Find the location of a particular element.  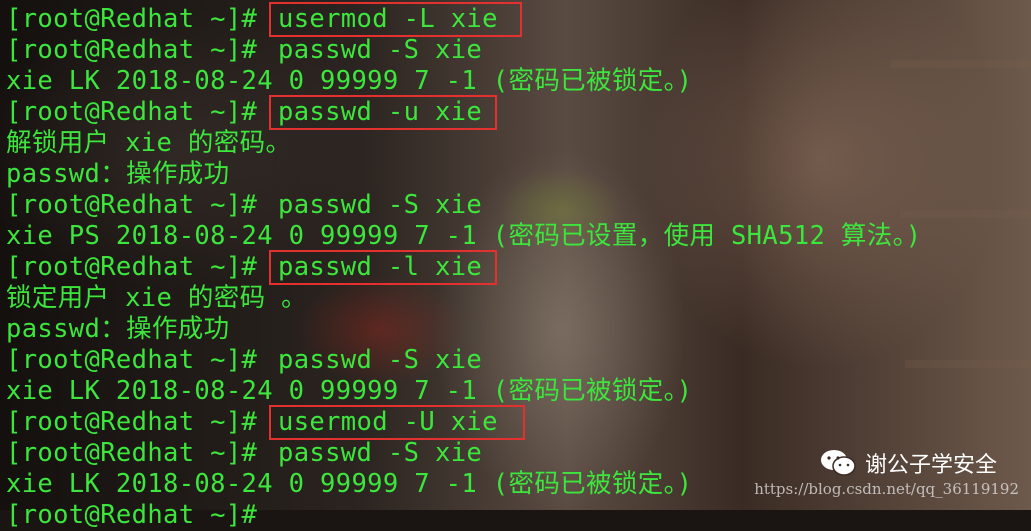

watermark-url: https://blog.csdn.net/qq_36119192 is located at coordinates (886, 489).